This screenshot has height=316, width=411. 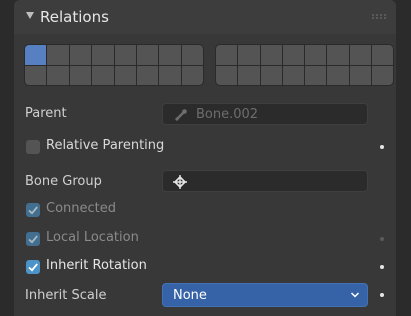 I want to click on bone-layers-group-b, so click(x=304, y=65).